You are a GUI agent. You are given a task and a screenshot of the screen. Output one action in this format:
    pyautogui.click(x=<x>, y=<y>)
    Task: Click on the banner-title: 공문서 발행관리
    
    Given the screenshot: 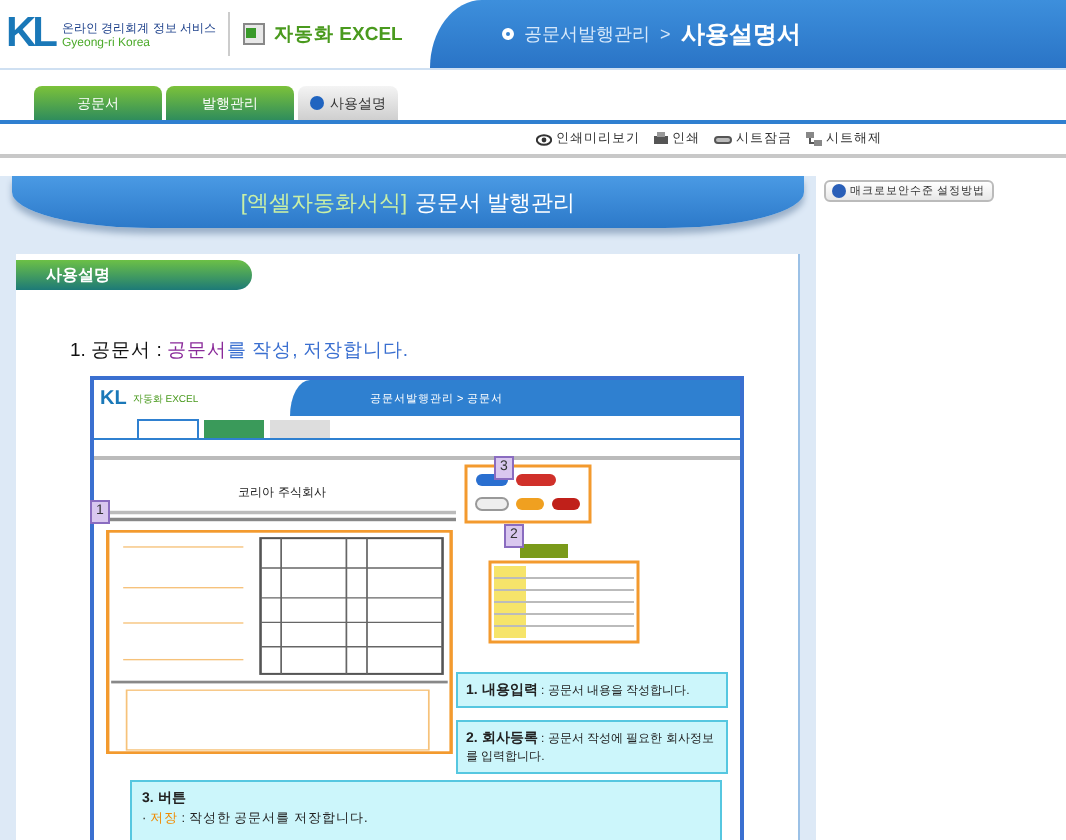 What is the action you would take?
    pyautogui.click(x=495, y=203)
    